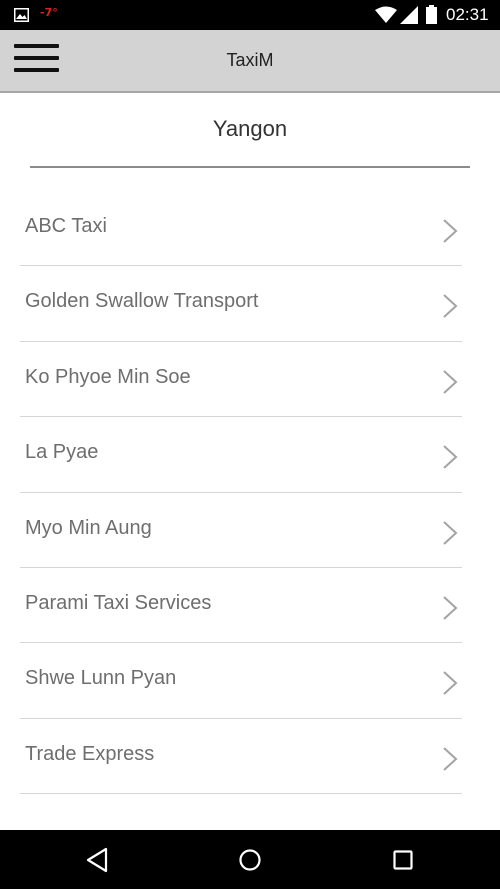  I want to click on image-icon, so click(21, 15).